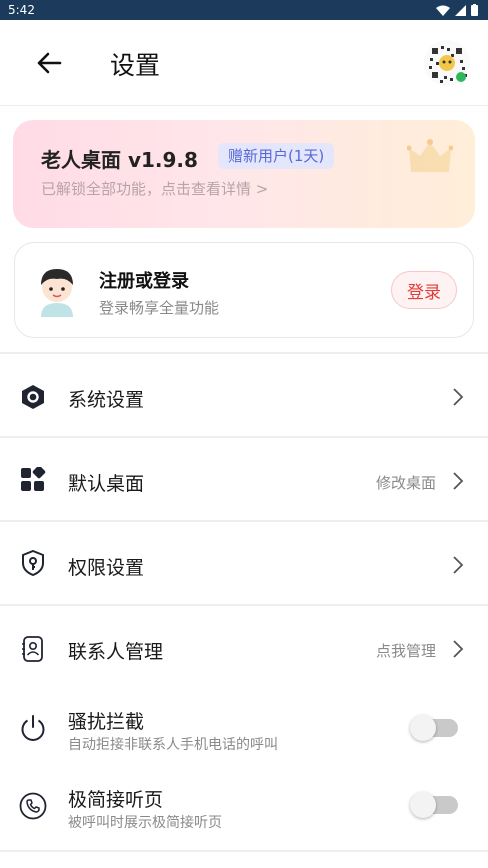 The image size is (488, 868). I want to click on row-label: 默认桌面, so click(106, 484).